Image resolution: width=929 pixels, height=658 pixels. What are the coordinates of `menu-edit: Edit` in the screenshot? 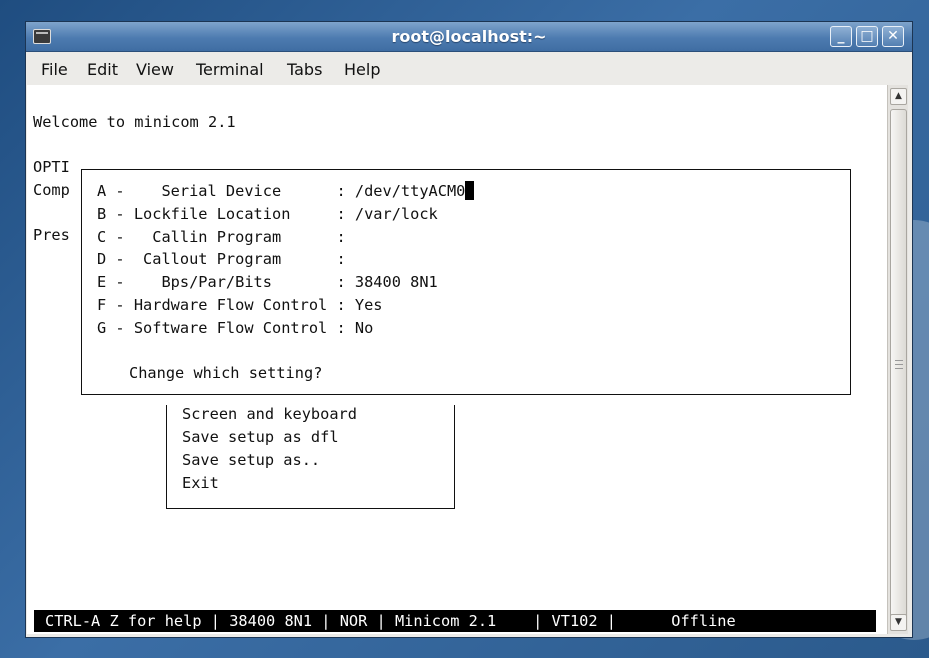 It's located at (102, 69).